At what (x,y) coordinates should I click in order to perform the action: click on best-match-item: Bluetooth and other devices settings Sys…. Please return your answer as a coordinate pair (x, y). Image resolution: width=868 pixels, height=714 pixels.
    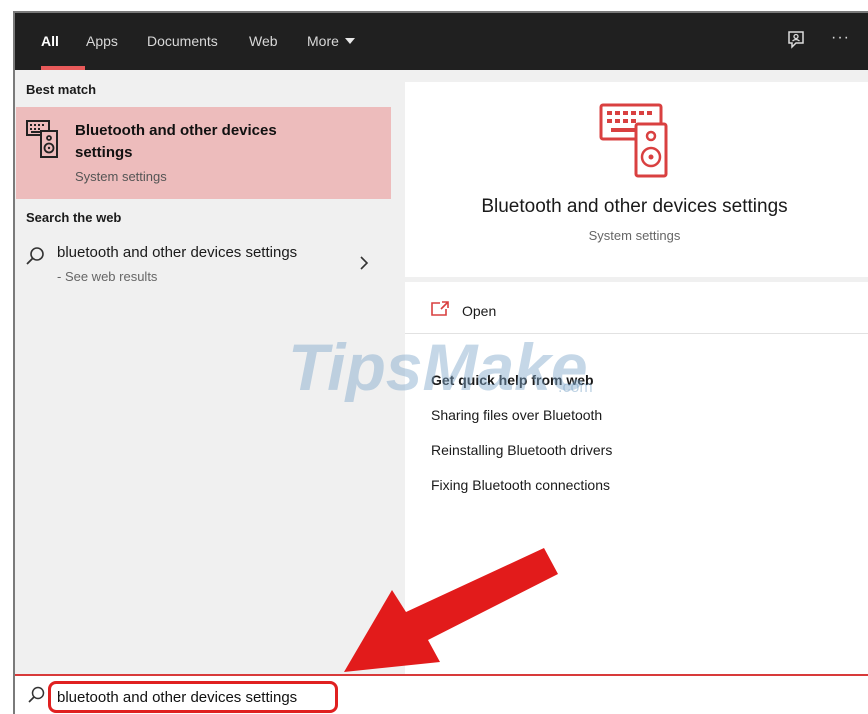
    Looking at the image, I should click on (203, 153).